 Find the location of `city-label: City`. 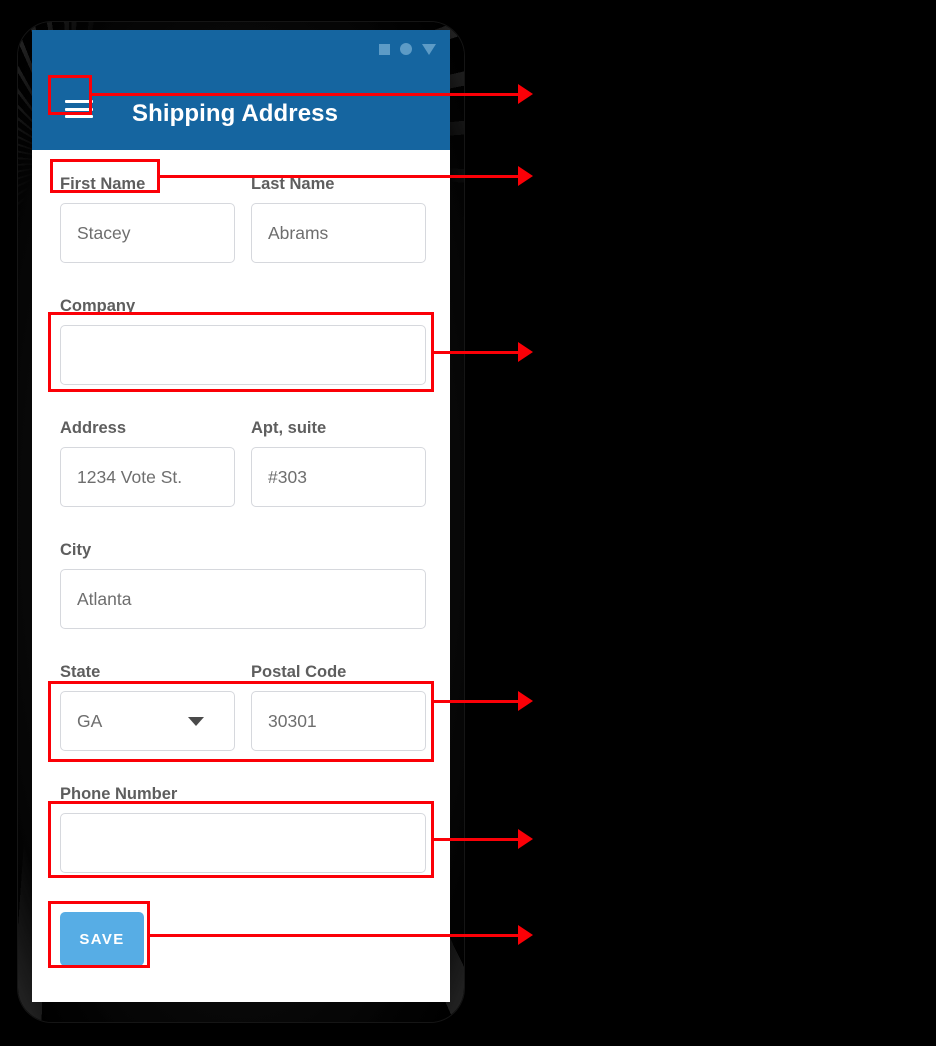

city-label: City is located at coordinates (76, 550).